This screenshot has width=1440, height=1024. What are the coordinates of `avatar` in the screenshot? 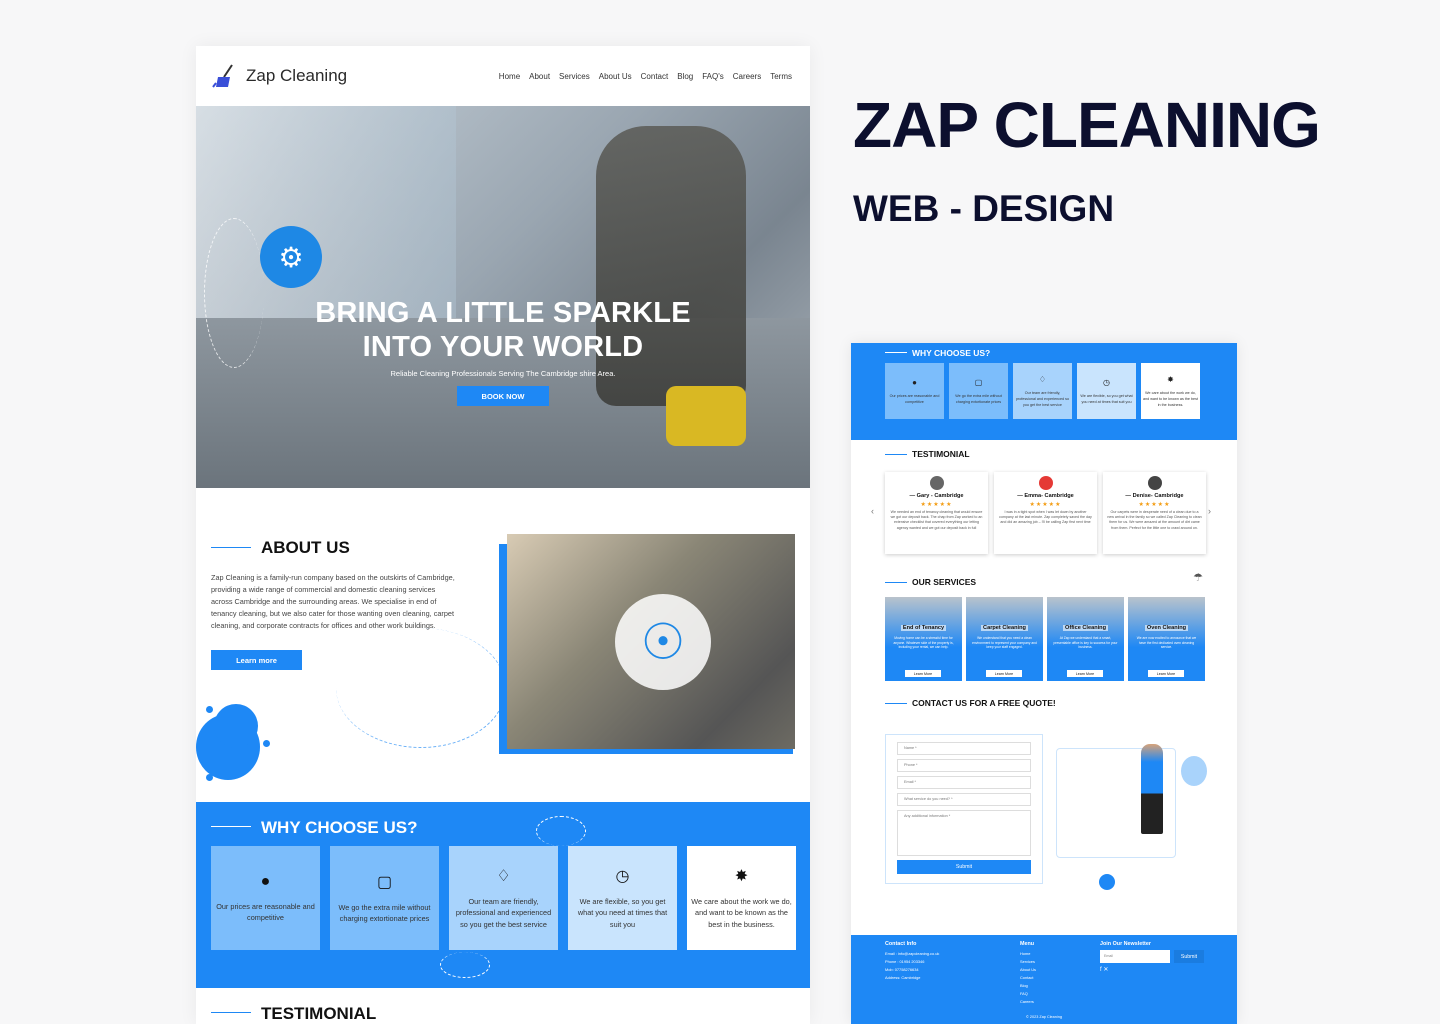 It's located at (1154, 483).